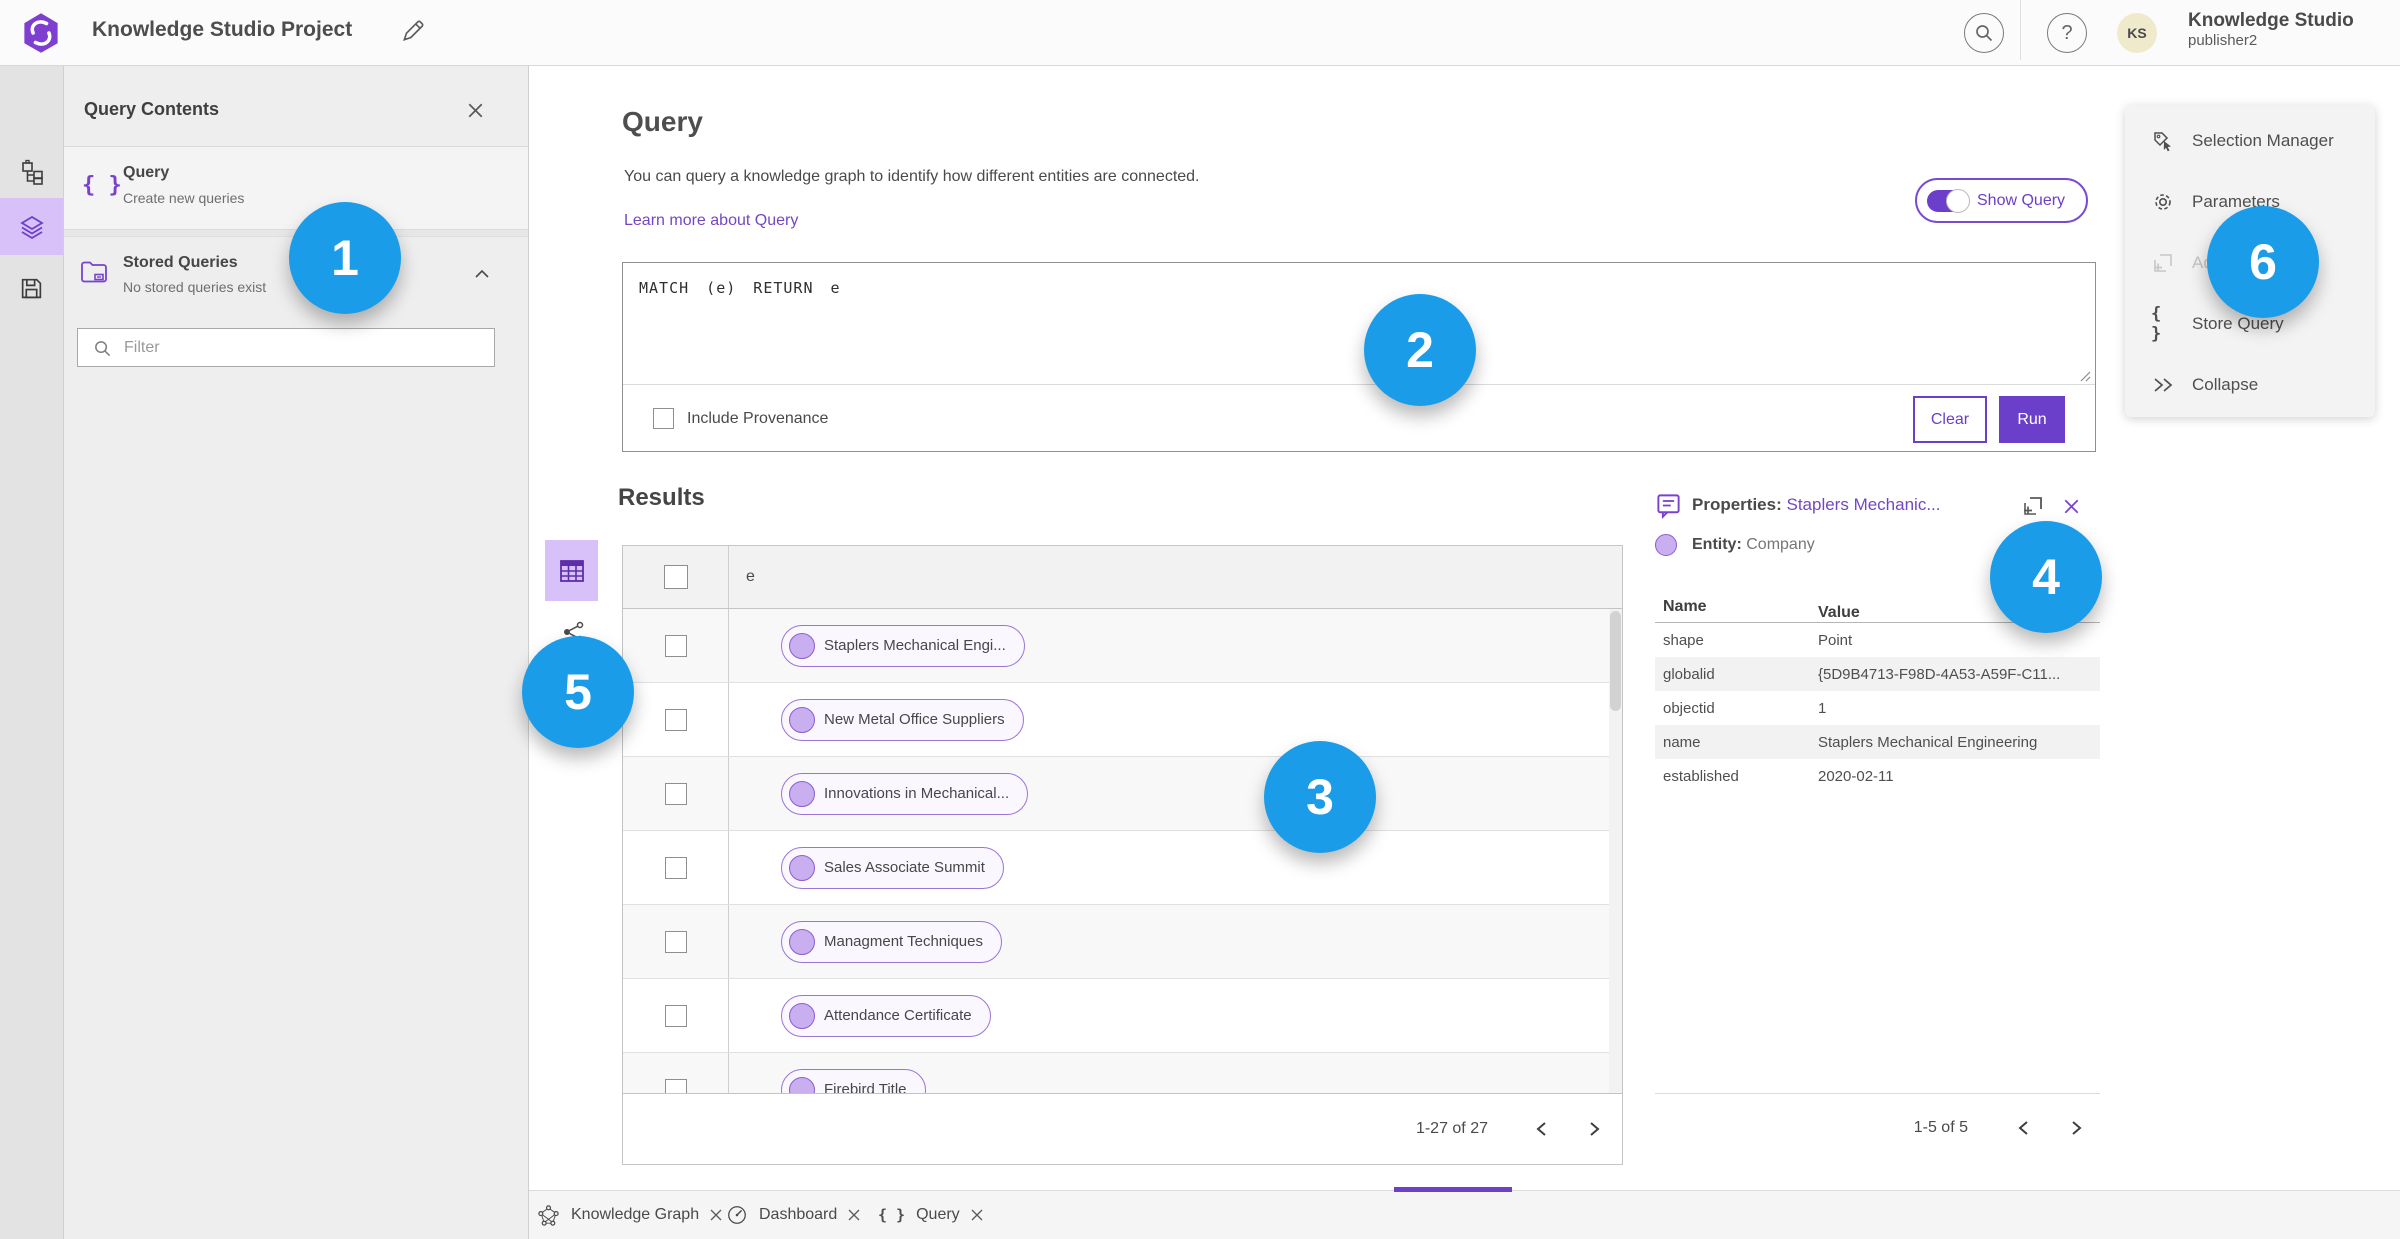 The height and width of the screenshot is (1239, 2400). I want to click on user-menu: Knowledge Studio publisher2, so click(2271, 29).